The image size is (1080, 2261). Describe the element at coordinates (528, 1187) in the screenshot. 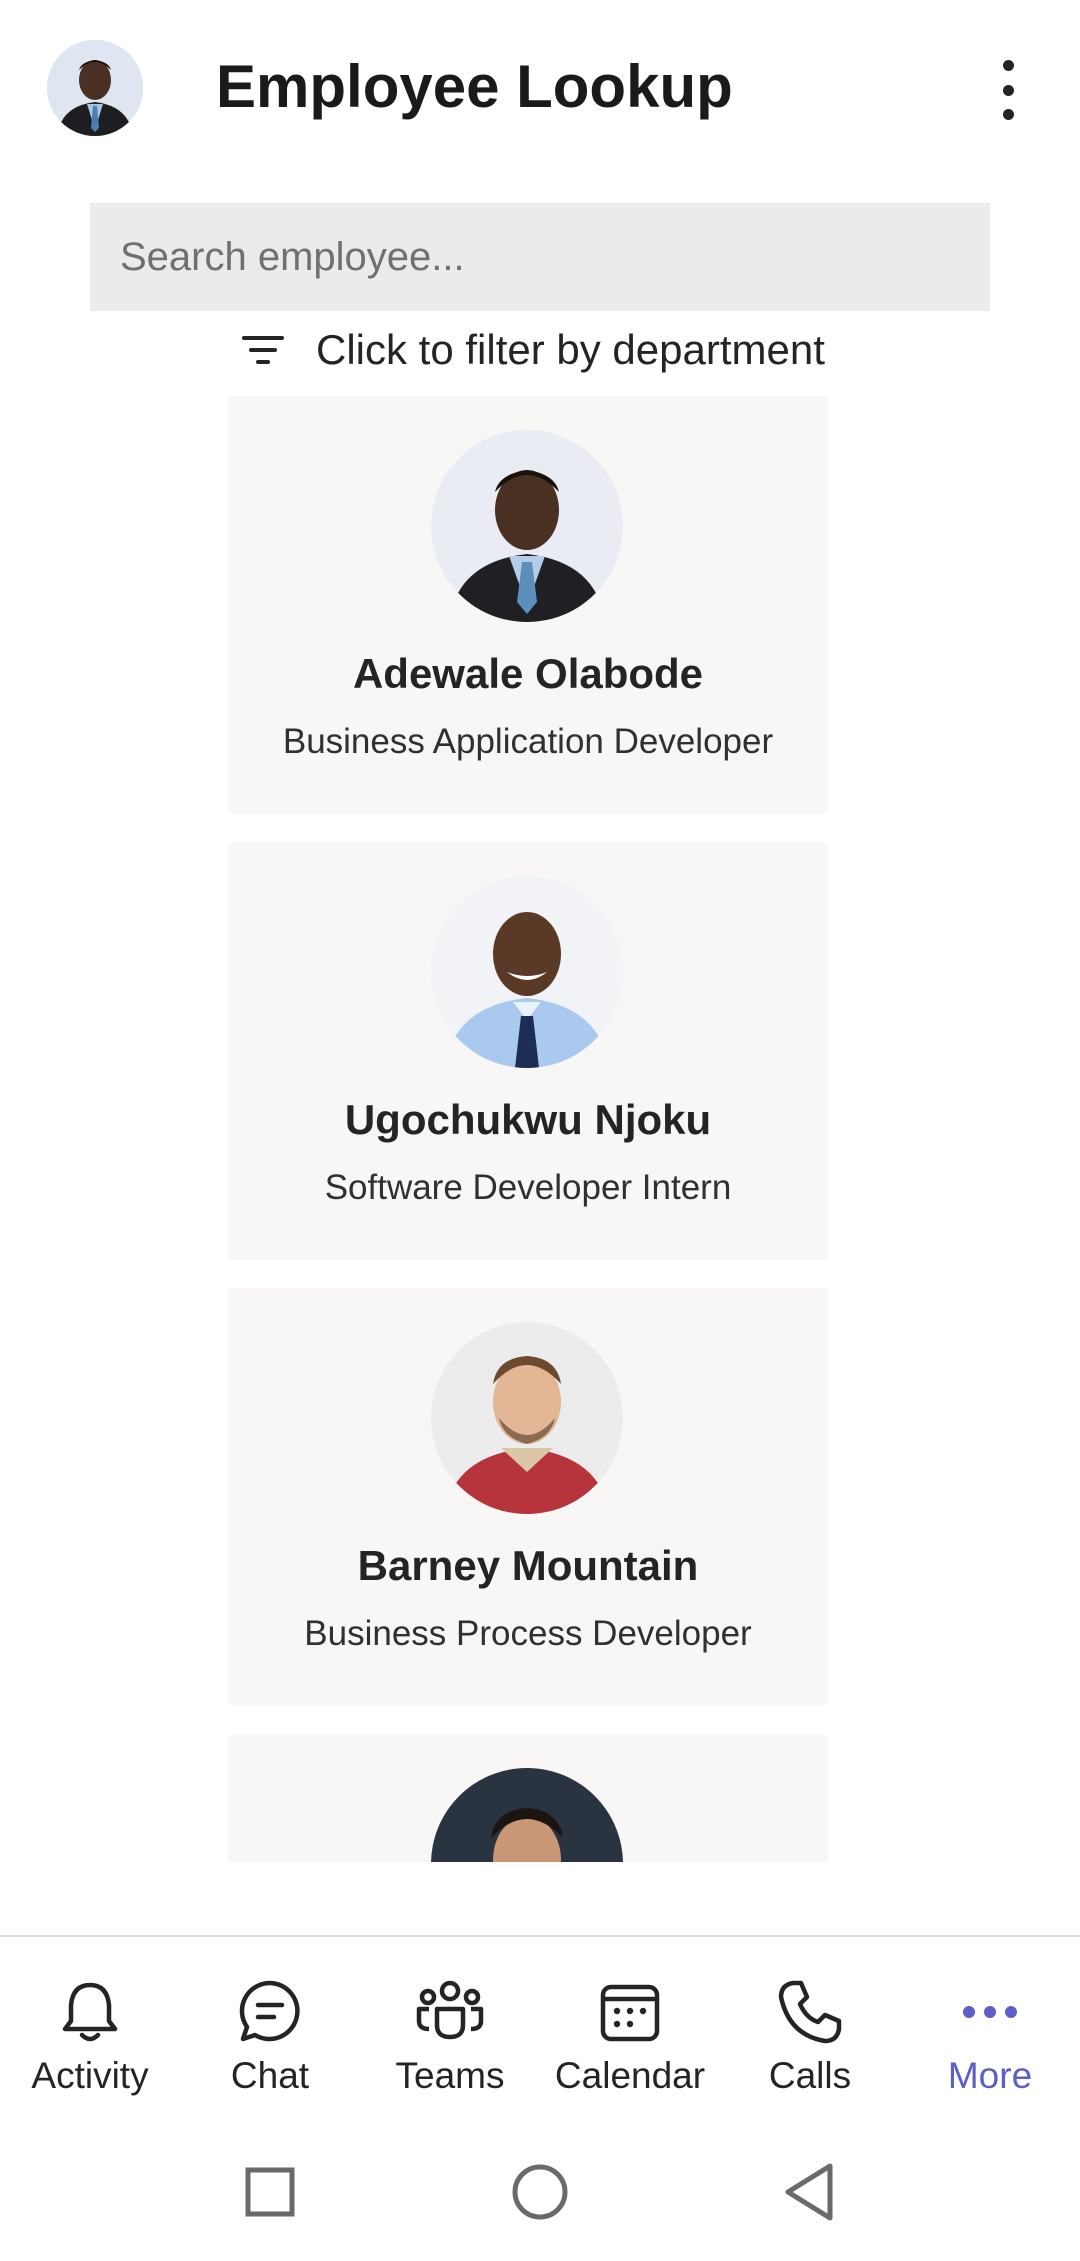

I see `employee-title: Software Developer Intern` at that location.